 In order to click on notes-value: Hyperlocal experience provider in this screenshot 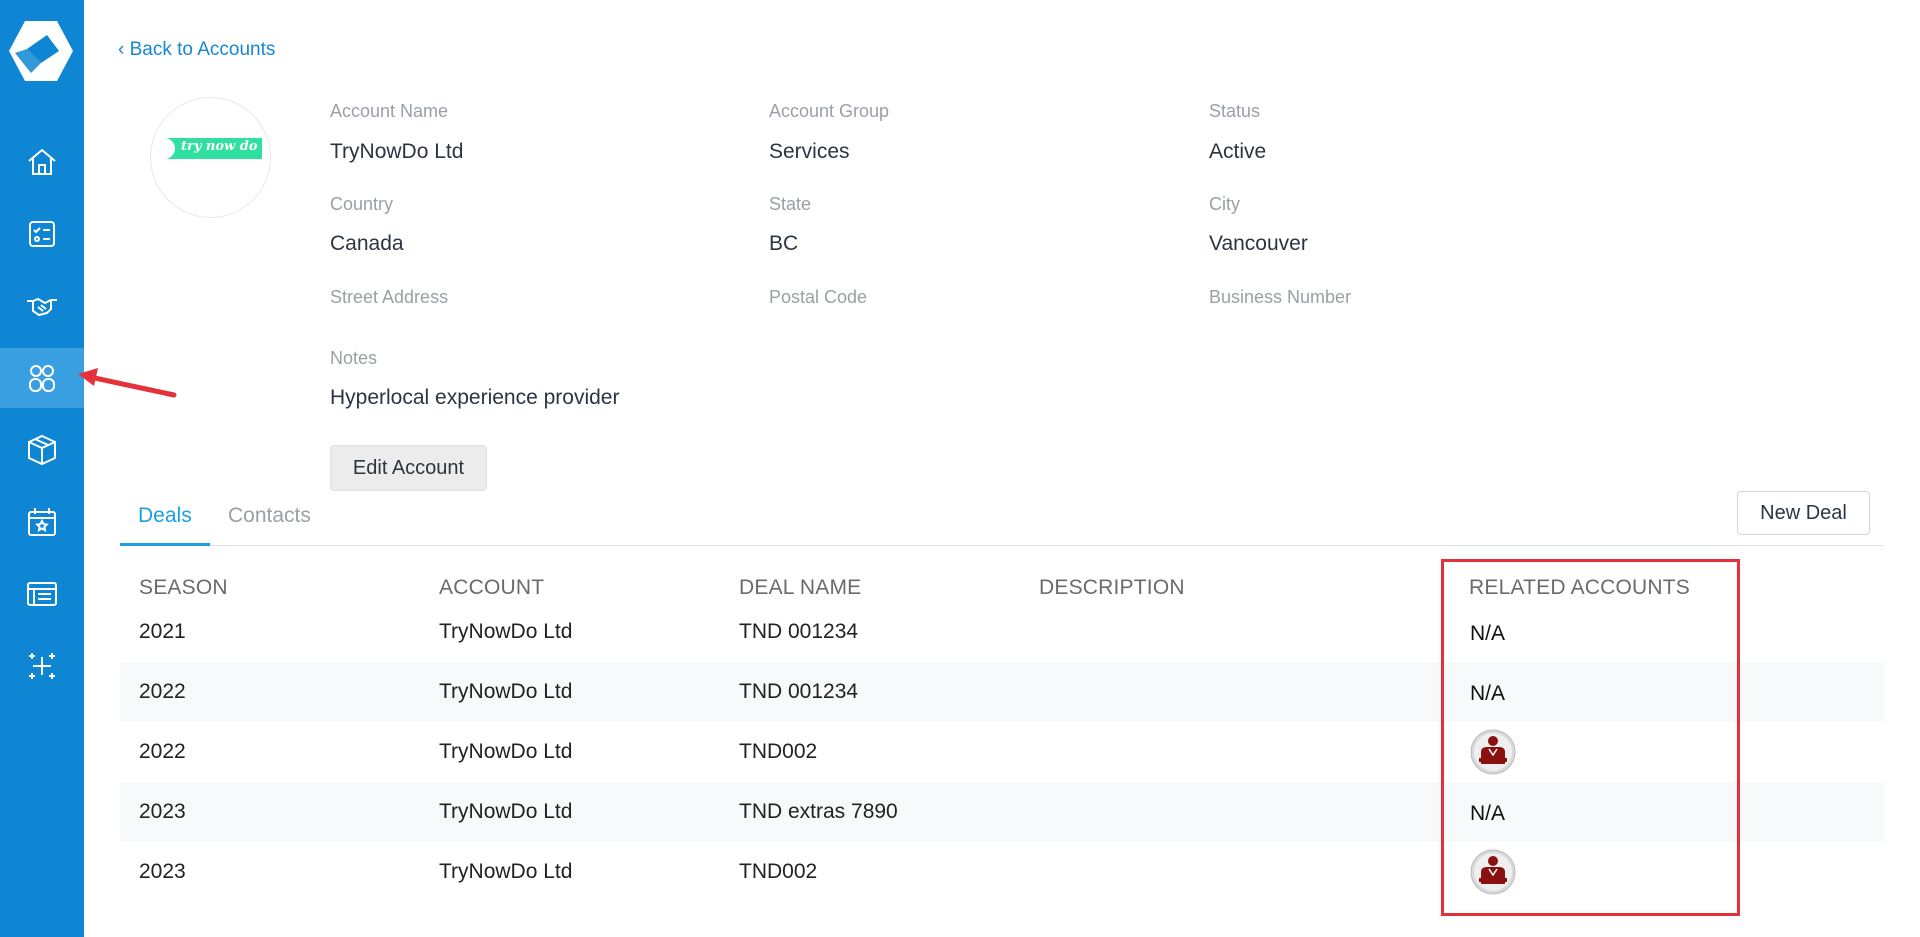, I will do `click(475, 397)`.